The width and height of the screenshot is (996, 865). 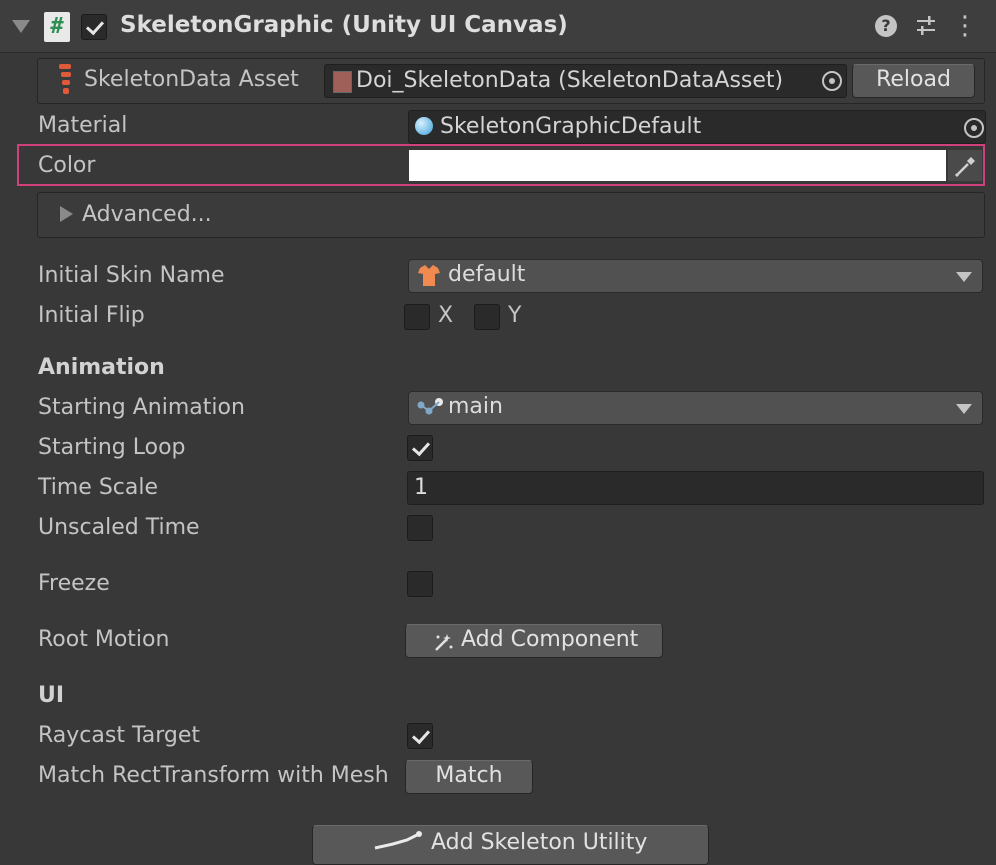 What do you see at coordinates (91, 315) in the screenshot?
I see `initial-flip-label: Initial Flip` at bounding box center [91, 315].